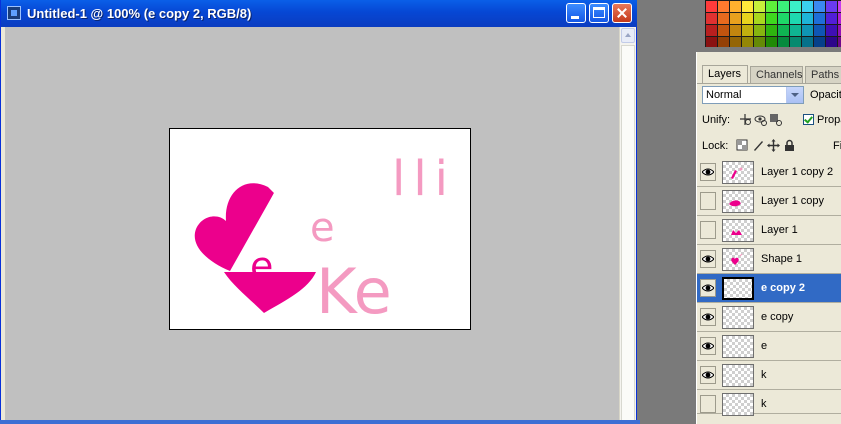 The image size is (841, 424). What do you see at coordinates (760, 119) in the screenshot?
I see `unify-visibility-icon` at bounding box center [760, 119].